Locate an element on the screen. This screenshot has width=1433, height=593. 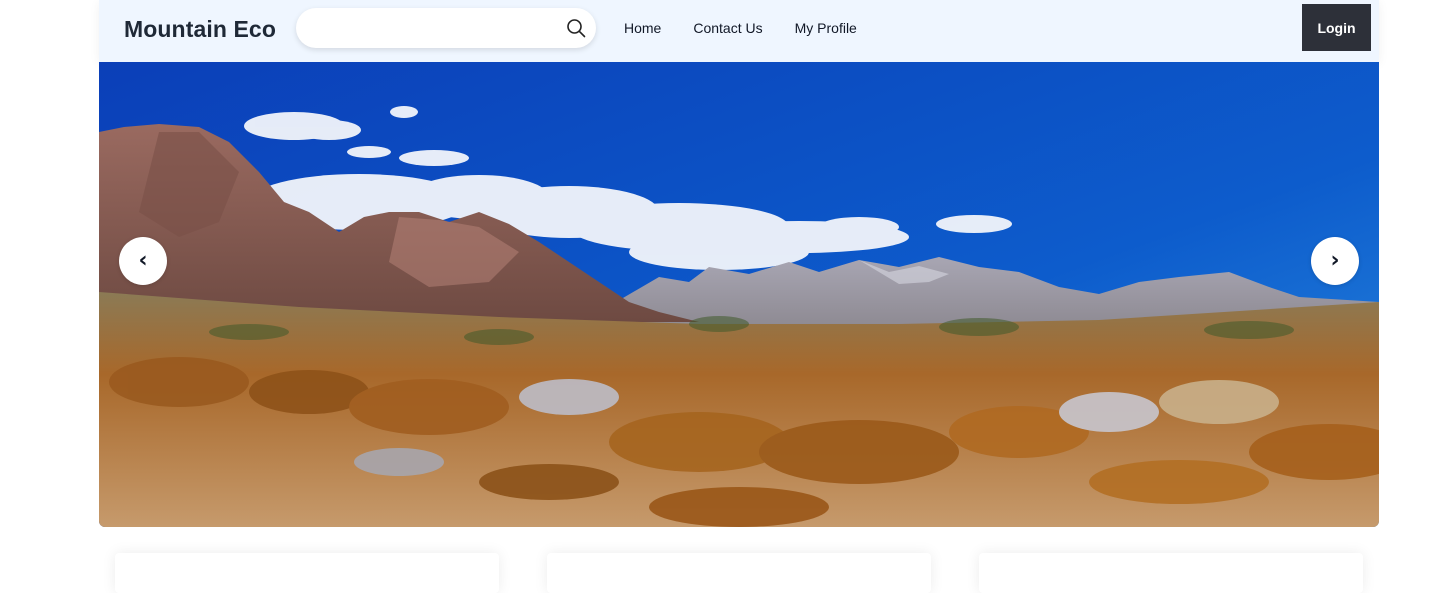
search-input is located at coordinates (432, 28).